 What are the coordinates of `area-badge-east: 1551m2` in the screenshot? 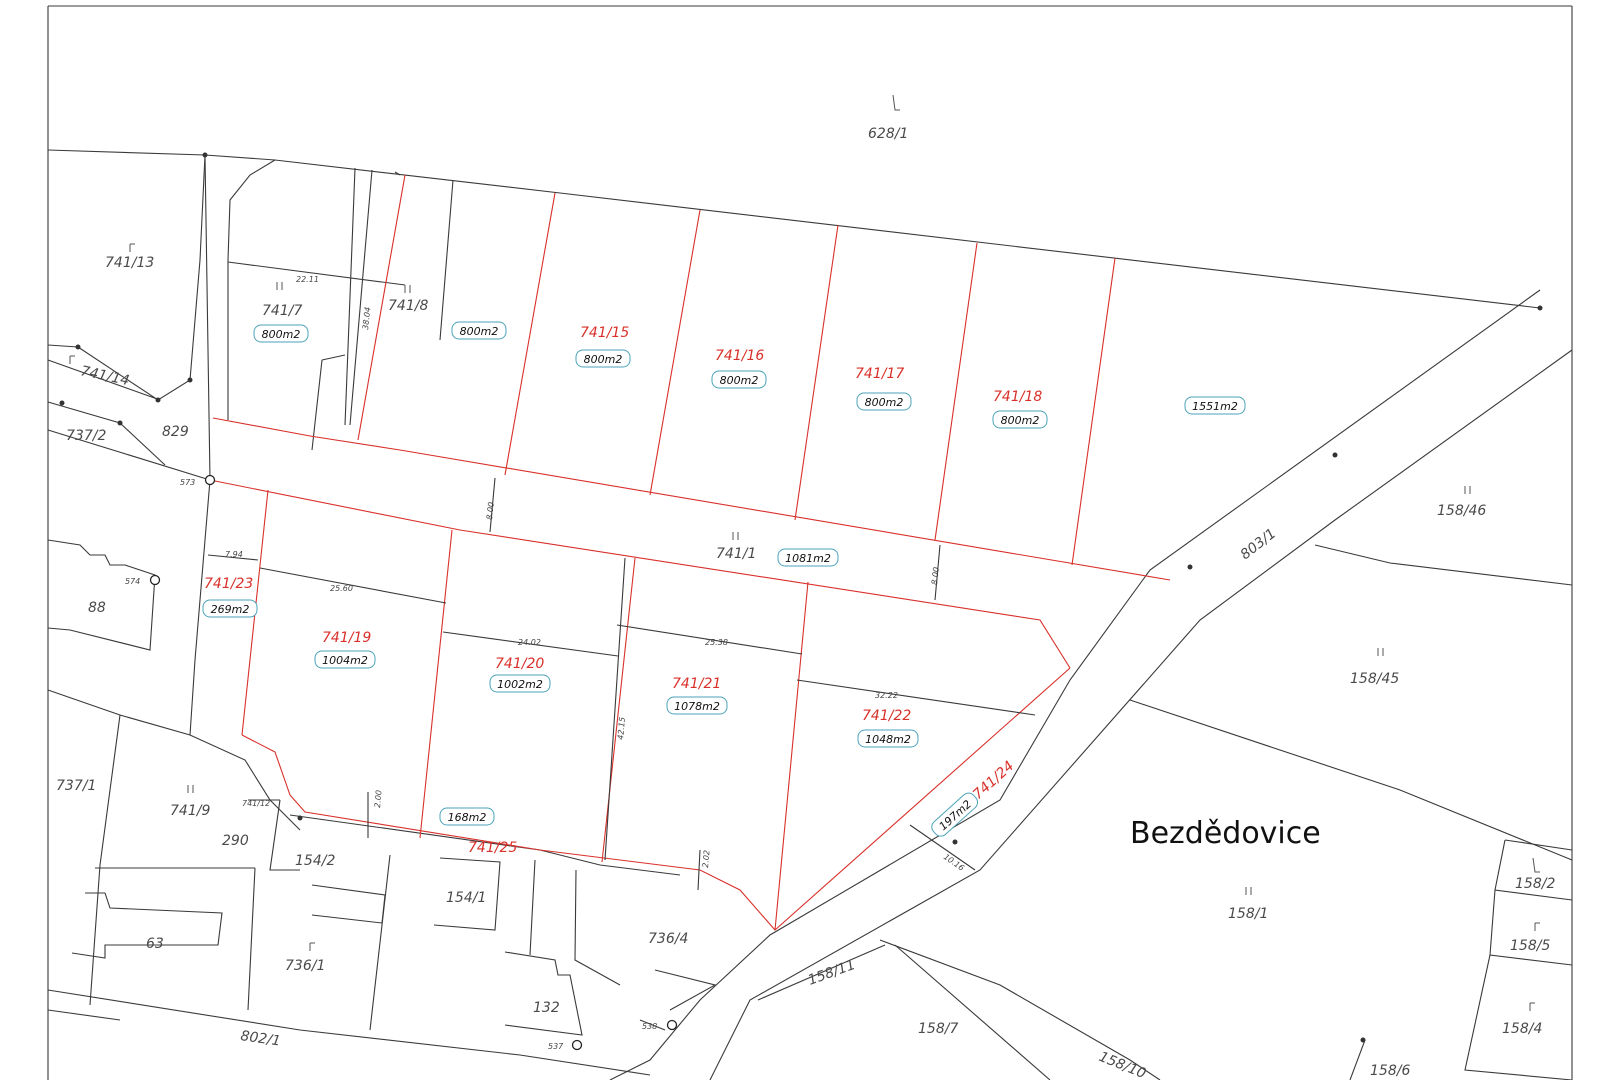 It's located at (1215, 405).